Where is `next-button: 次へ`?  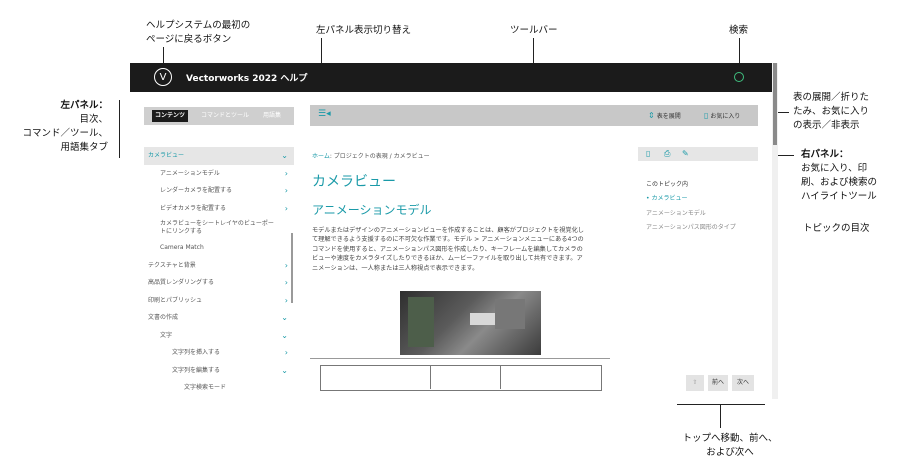 next-button: 次へ is located at coordinates (743, 383).